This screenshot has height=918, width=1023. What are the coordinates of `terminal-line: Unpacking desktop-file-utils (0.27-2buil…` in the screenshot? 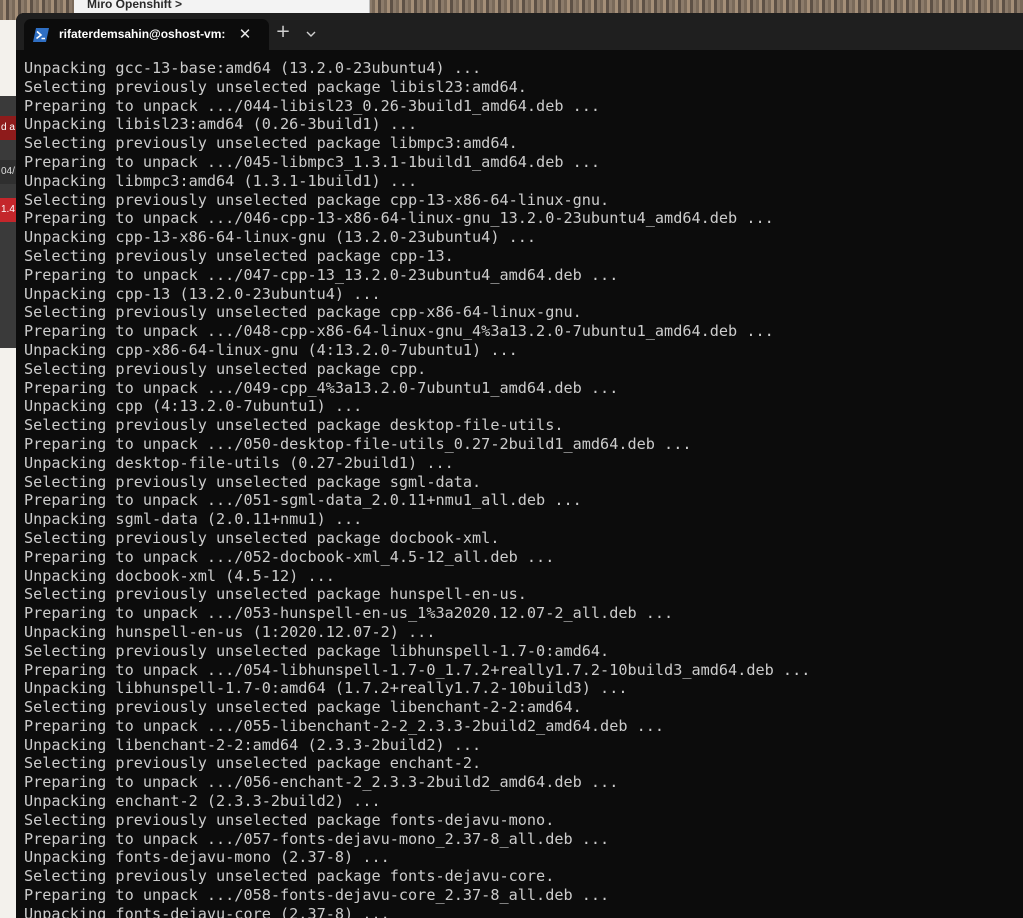 It's located at (239, 462).